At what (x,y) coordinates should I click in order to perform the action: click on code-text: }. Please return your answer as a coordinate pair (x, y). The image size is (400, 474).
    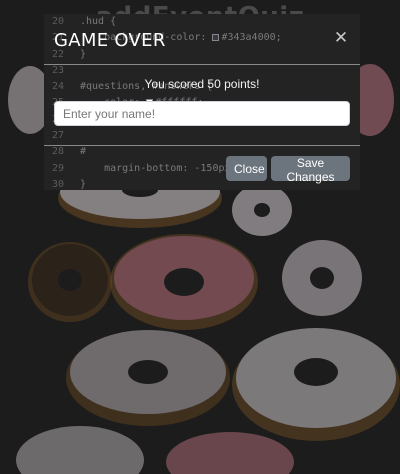
    Looking at the image, I should click on (83, 183).